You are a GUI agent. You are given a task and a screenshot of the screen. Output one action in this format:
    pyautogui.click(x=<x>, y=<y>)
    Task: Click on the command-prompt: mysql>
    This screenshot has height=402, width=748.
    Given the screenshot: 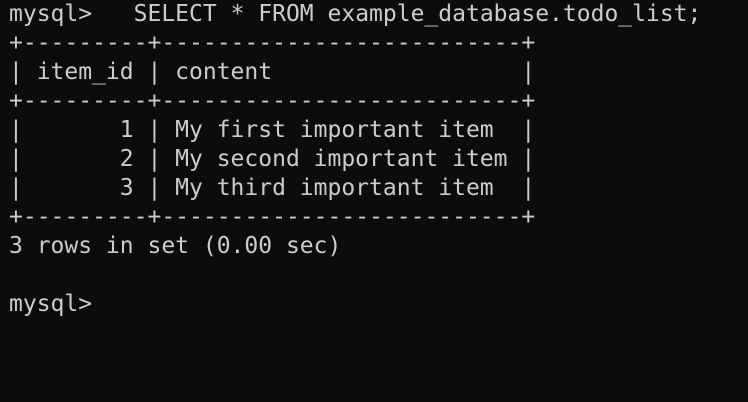 What is the action you would take?
    pyautogui.click(x=51, y=14)
    